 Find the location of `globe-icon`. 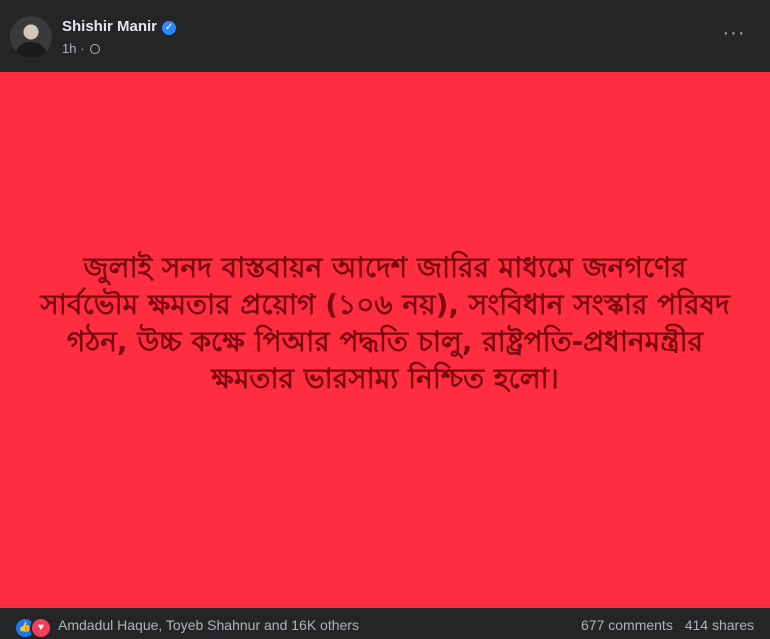

globe-icon is located at coordinates (95, 49).